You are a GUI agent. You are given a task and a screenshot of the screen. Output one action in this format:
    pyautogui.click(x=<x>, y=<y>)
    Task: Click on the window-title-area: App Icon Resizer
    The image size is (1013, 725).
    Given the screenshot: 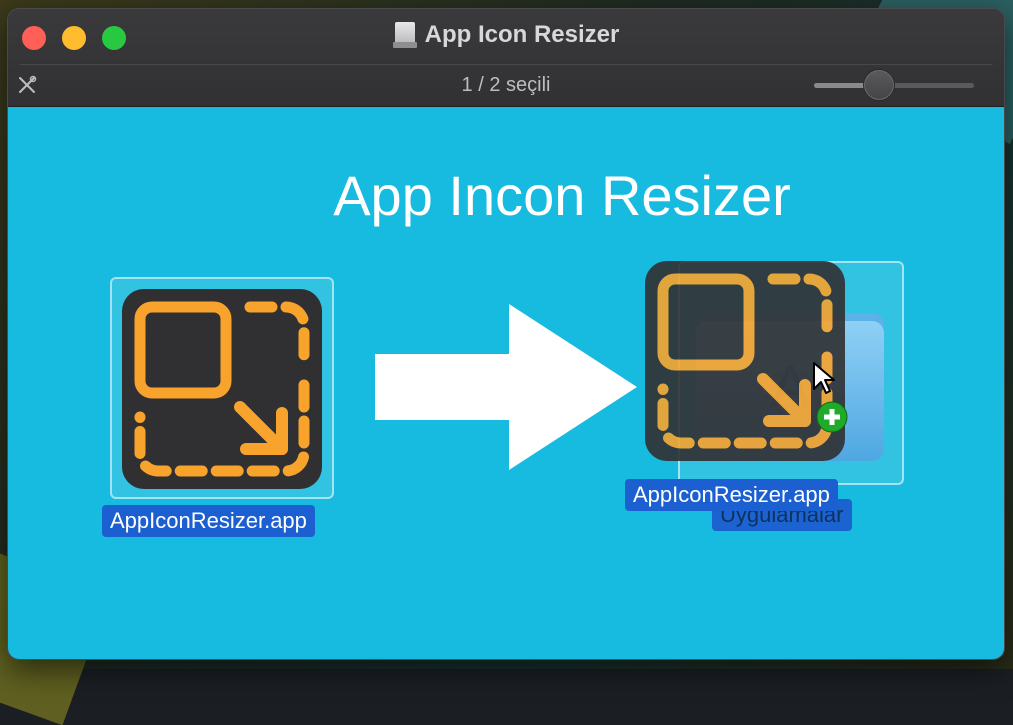 What is the action you would take?
    pyautogui.click(x=506, y=37)
    